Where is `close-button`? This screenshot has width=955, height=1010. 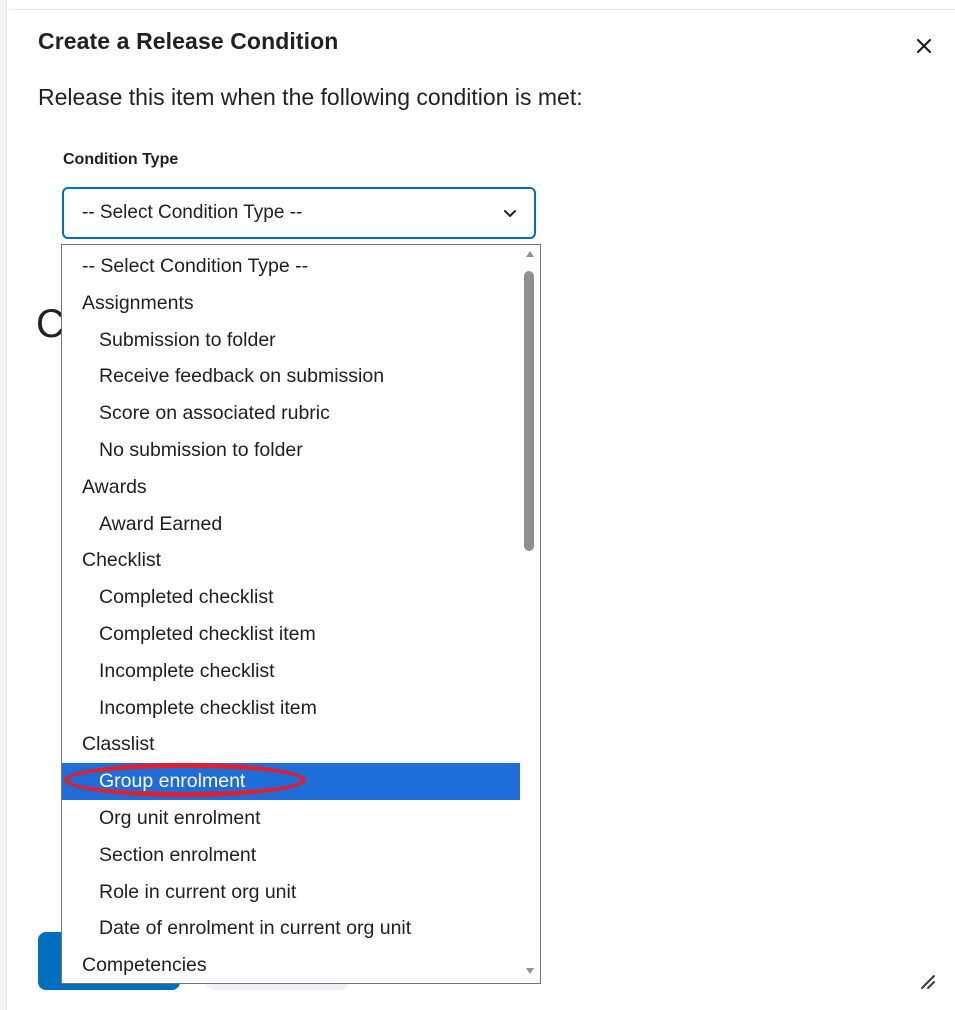 close-button is located at coordinates (924, 46).